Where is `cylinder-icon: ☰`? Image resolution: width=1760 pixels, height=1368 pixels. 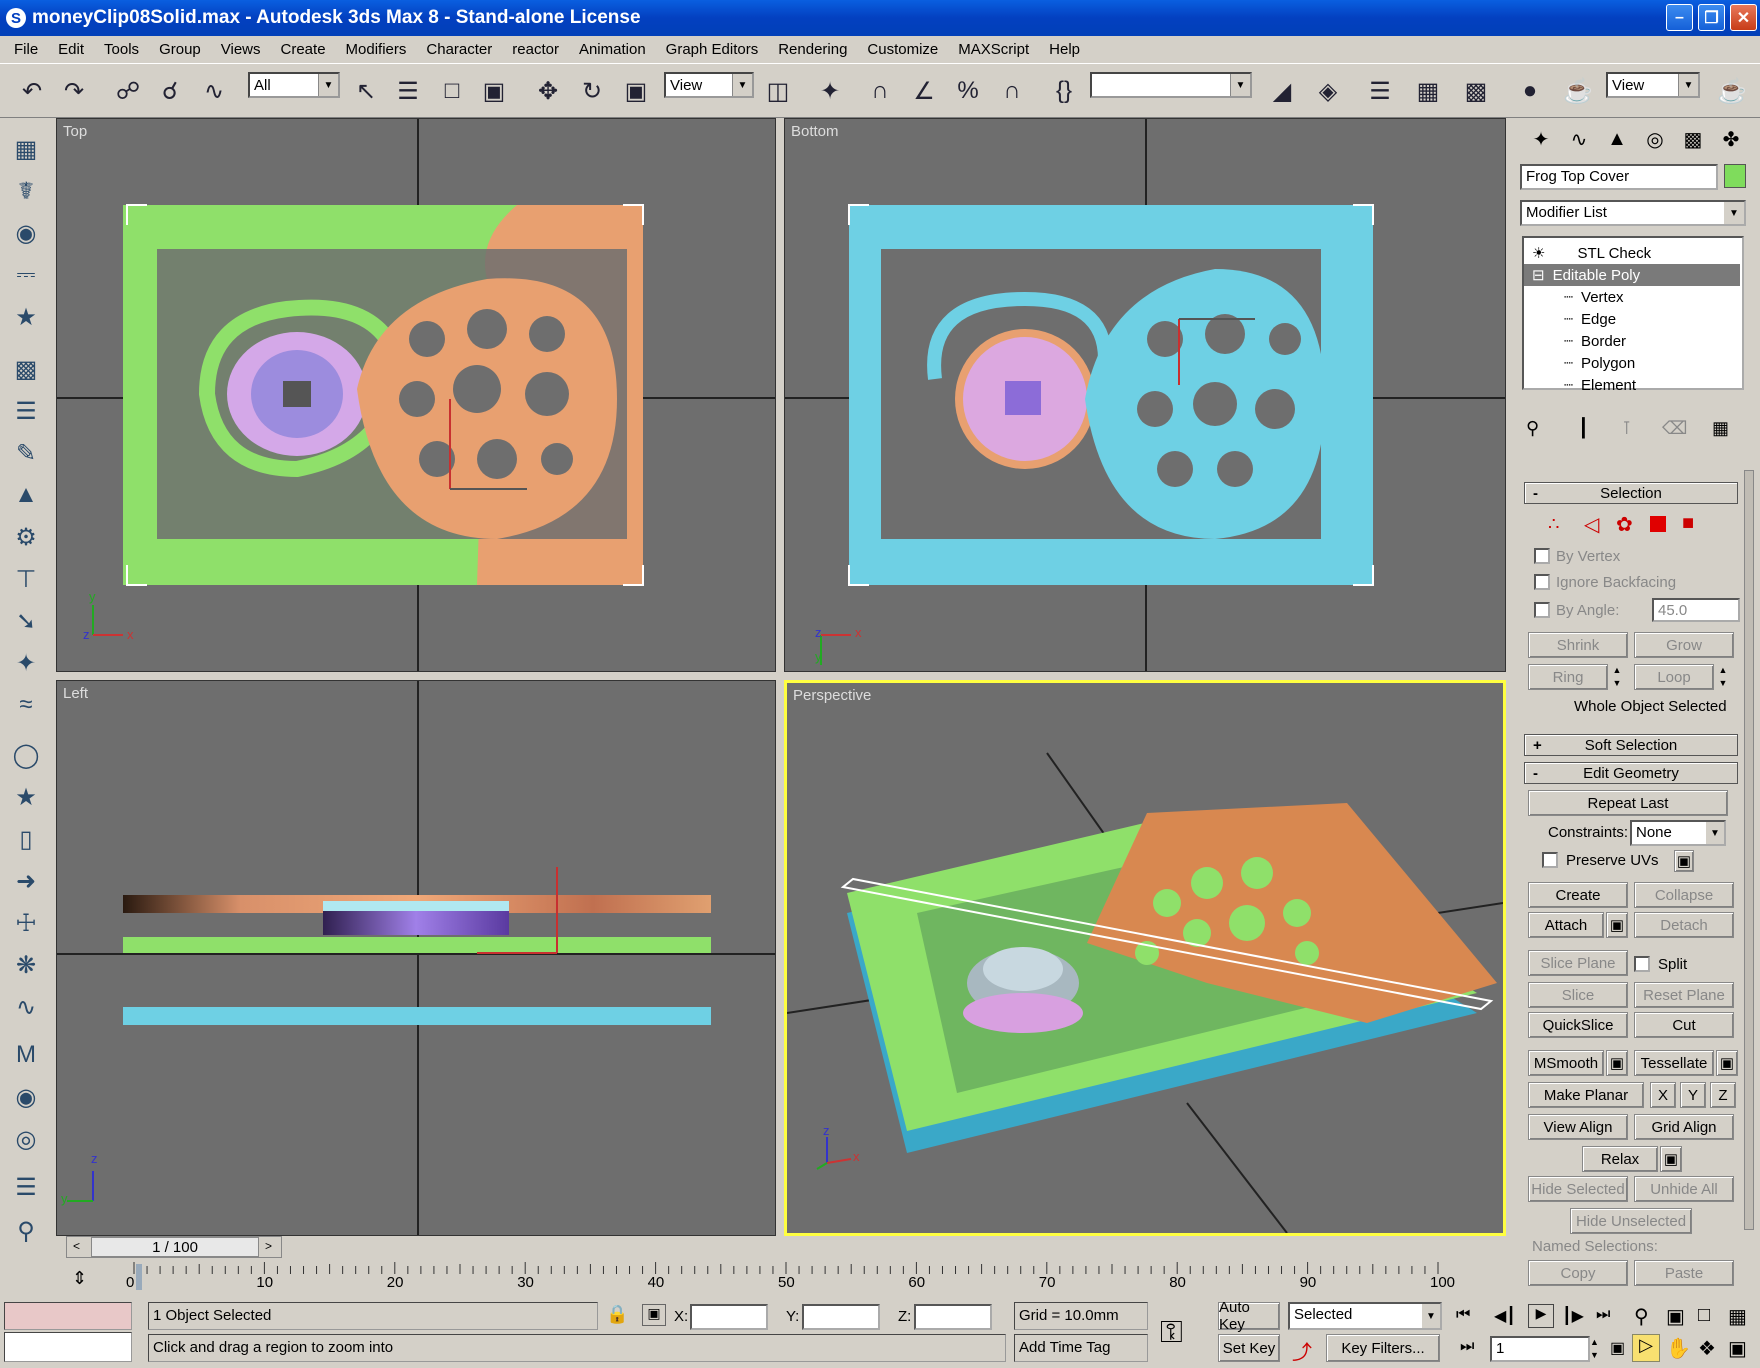 cylinder-icon: ☰ is located at coordinates (26, 411).